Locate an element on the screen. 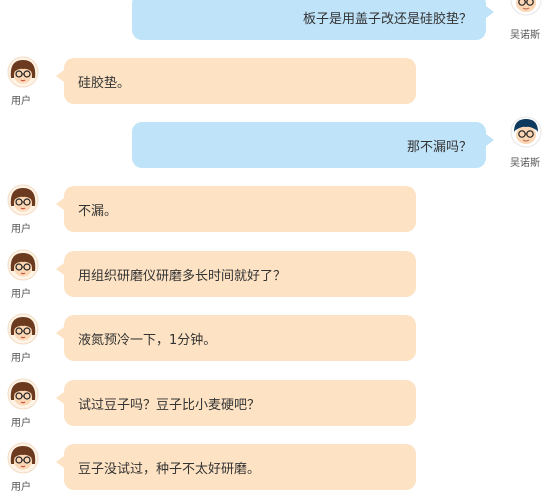  chat-message: 硅胶垫。 用户 is located at coordinates (277, 82).